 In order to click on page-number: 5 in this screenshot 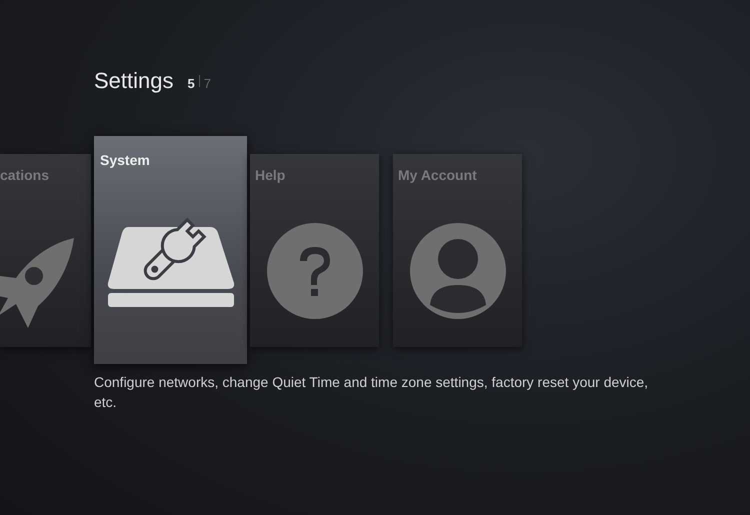, I will do `click(191, 84)`.